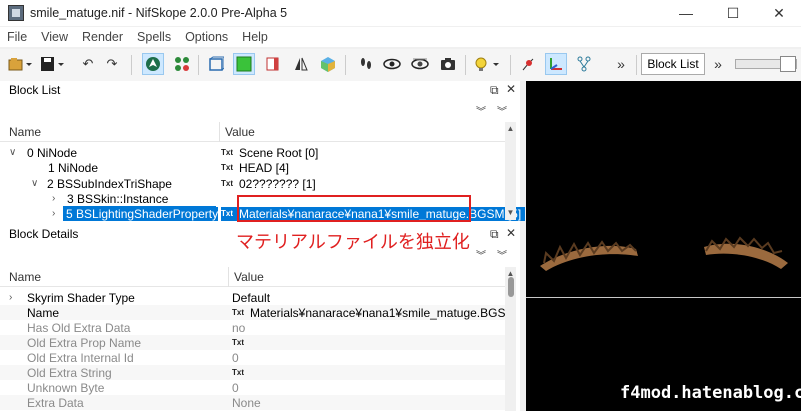 Image resolution: width=801 pixels, height=411 pixels. I want to click on redo-icon: ↷, so click(112, 64).